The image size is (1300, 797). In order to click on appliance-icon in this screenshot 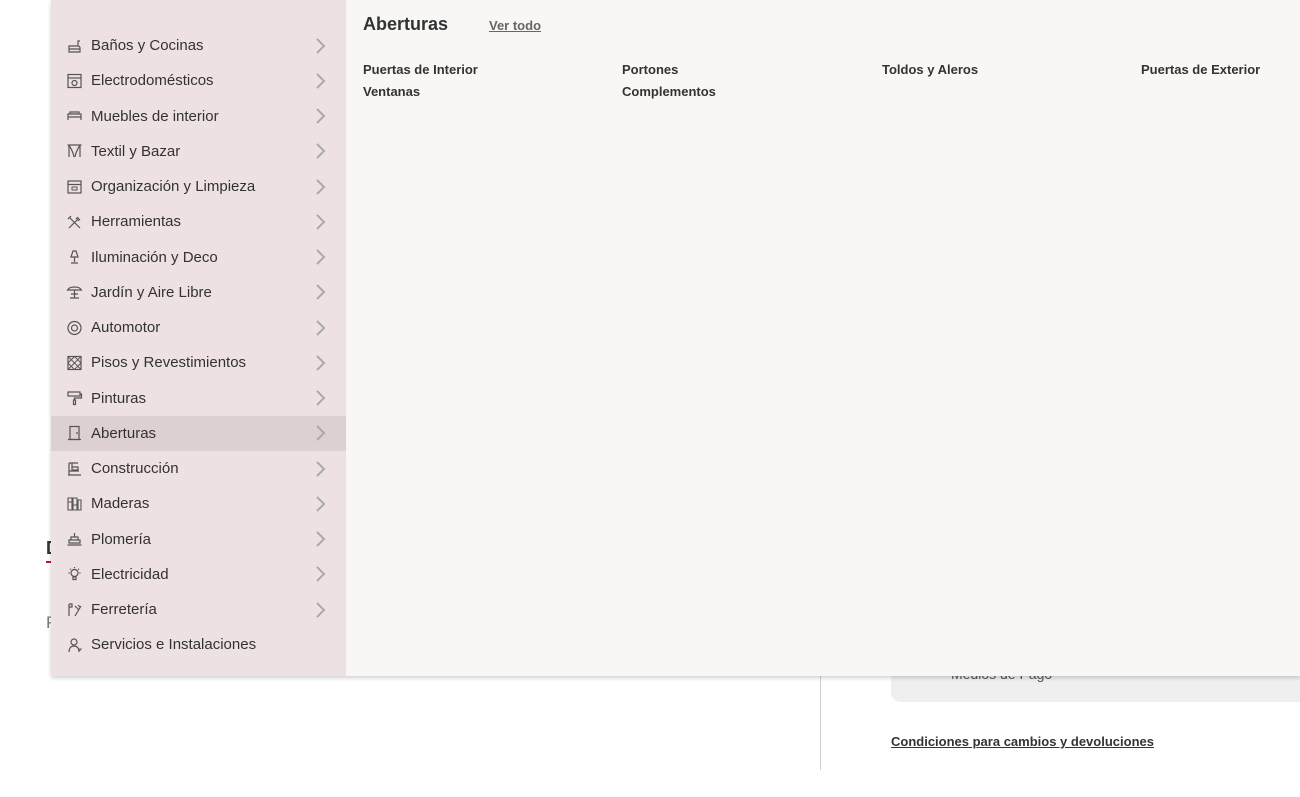, I will do `click(74, 81)`.